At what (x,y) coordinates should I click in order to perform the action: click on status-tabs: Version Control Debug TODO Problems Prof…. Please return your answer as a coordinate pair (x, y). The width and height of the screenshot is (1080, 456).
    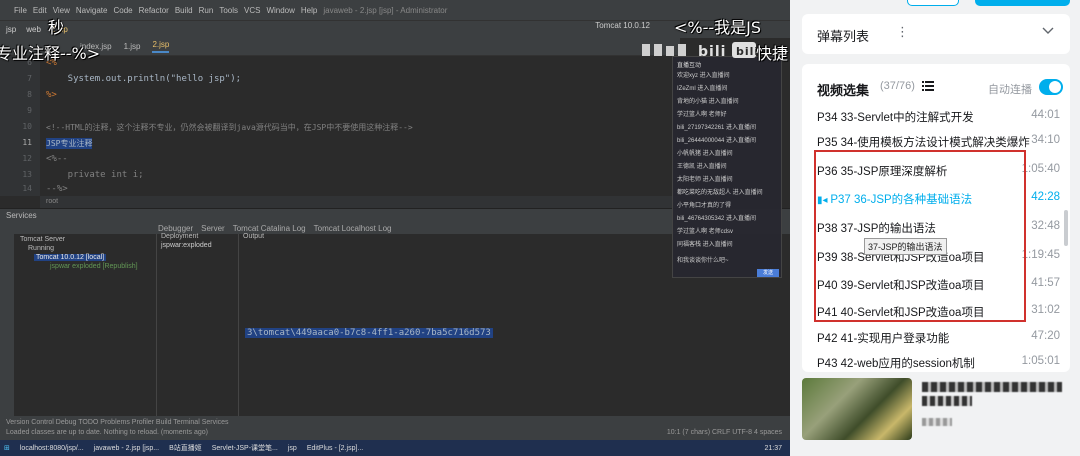
    Looking at the image, I should click on (117, 422).